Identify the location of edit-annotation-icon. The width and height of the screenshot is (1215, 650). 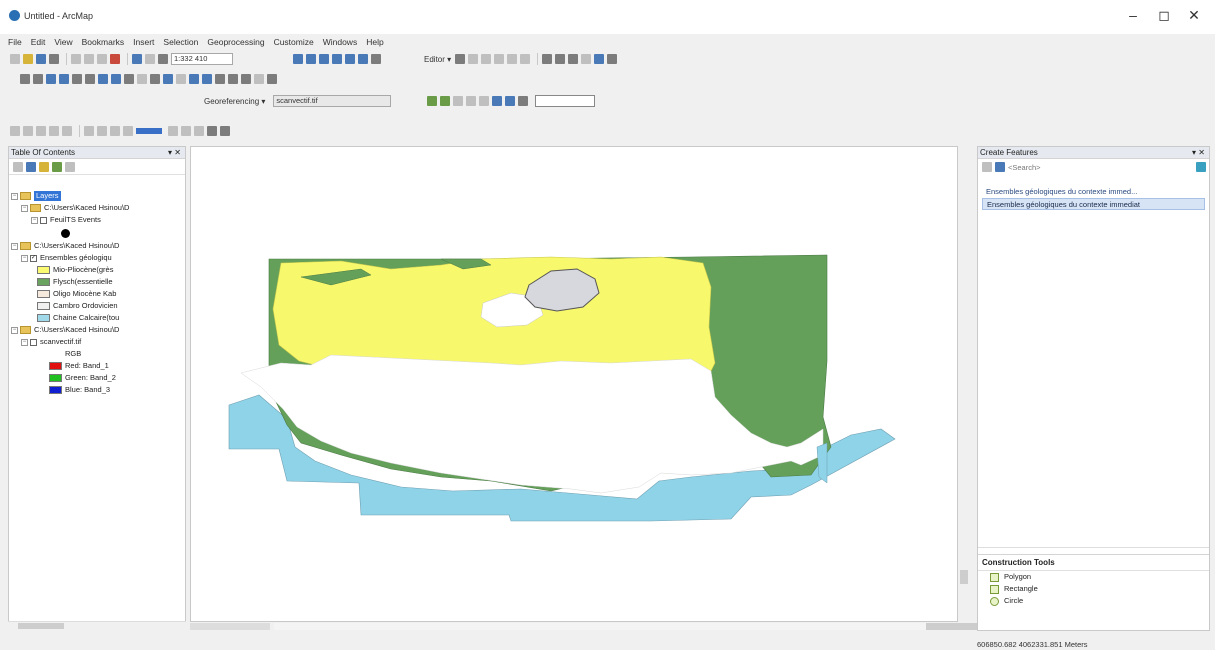
(473, 59).